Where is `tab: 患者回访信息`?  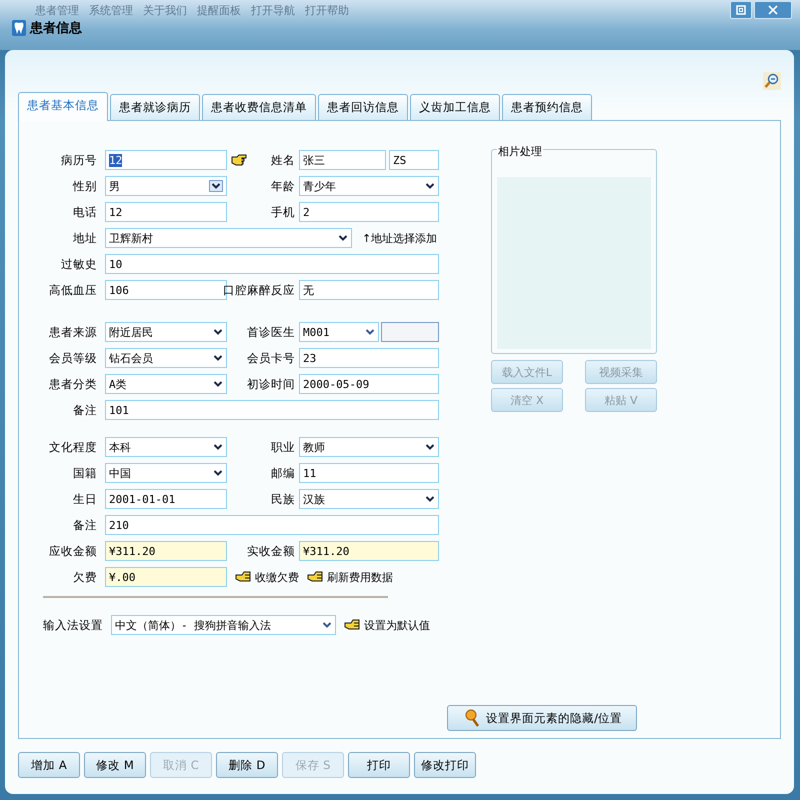 tab: 患者回访信息 is located at coordinates (363, 107).